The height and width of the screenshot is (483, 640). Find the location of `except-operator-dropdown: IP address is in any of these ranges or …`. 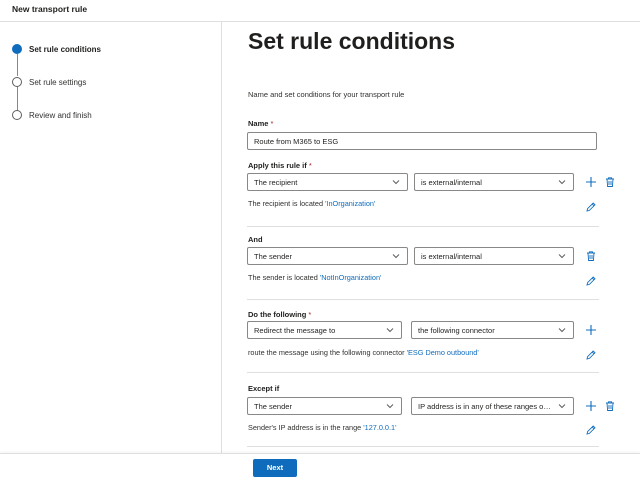

except-operator-dropdown: IP address is in any of these ranges or … is located at coordinates (492, 406).